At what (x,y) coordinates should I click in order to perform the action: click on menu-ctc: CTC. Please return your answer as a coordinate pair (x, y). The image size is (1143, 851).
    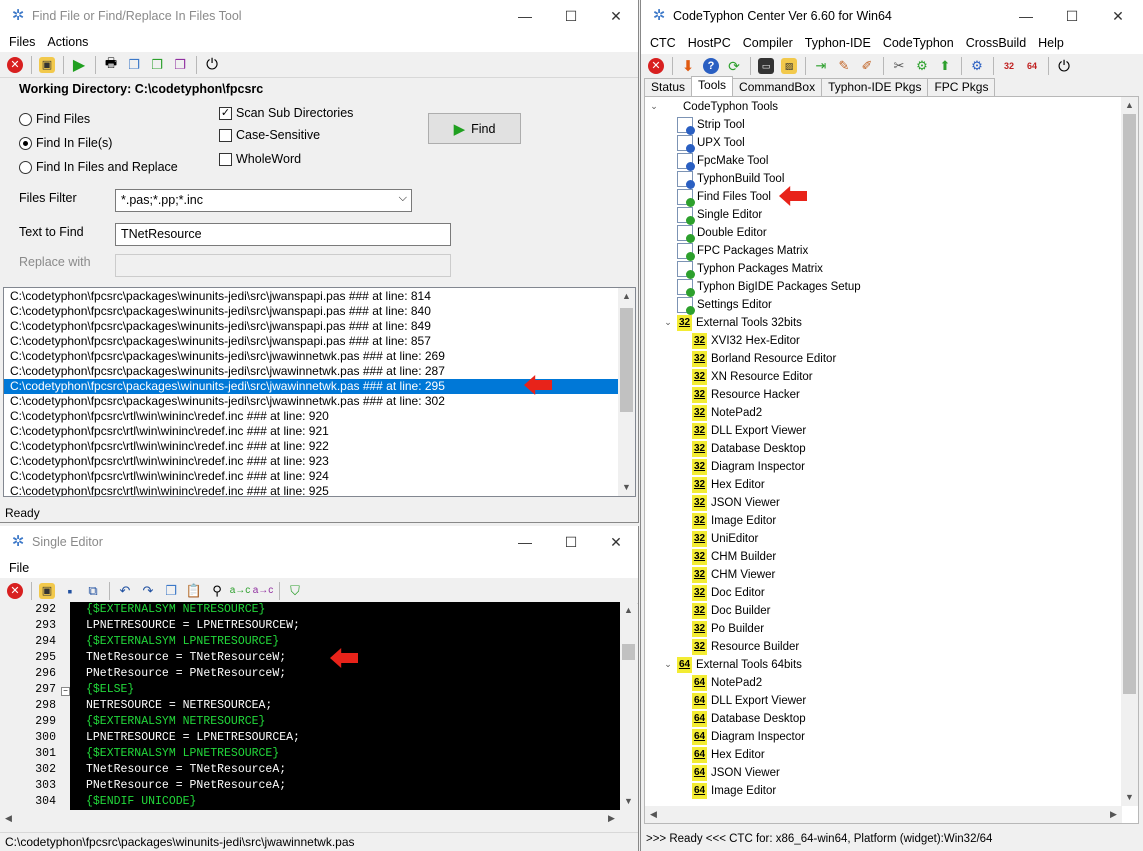
    Looking at the image, I should click on (663, 43).